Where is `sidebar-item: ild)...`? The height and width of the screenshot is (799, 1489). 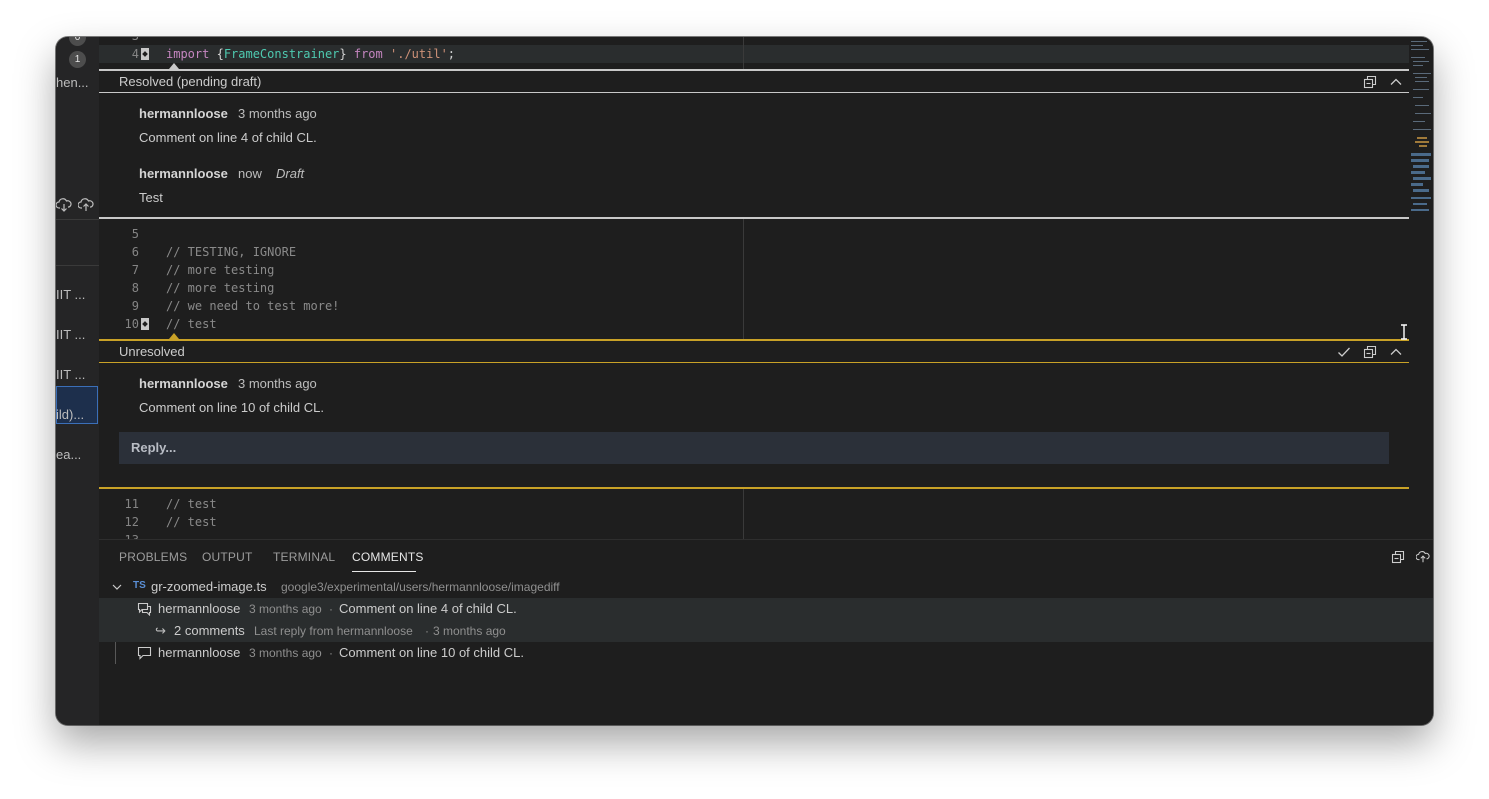 sidebar-item: ild)... is located at coordinates (70, 414).